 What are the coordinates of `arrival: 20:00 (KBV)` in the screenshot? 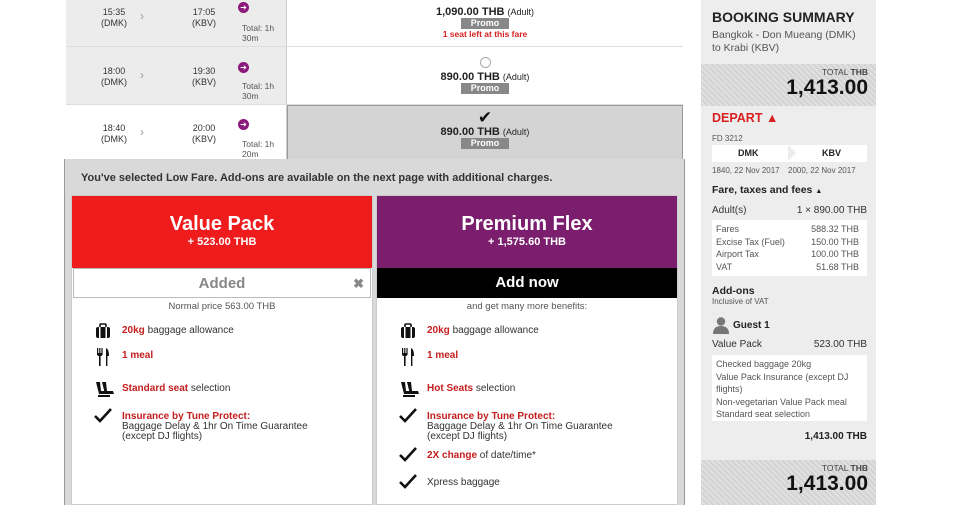 It's located at (204, 134).